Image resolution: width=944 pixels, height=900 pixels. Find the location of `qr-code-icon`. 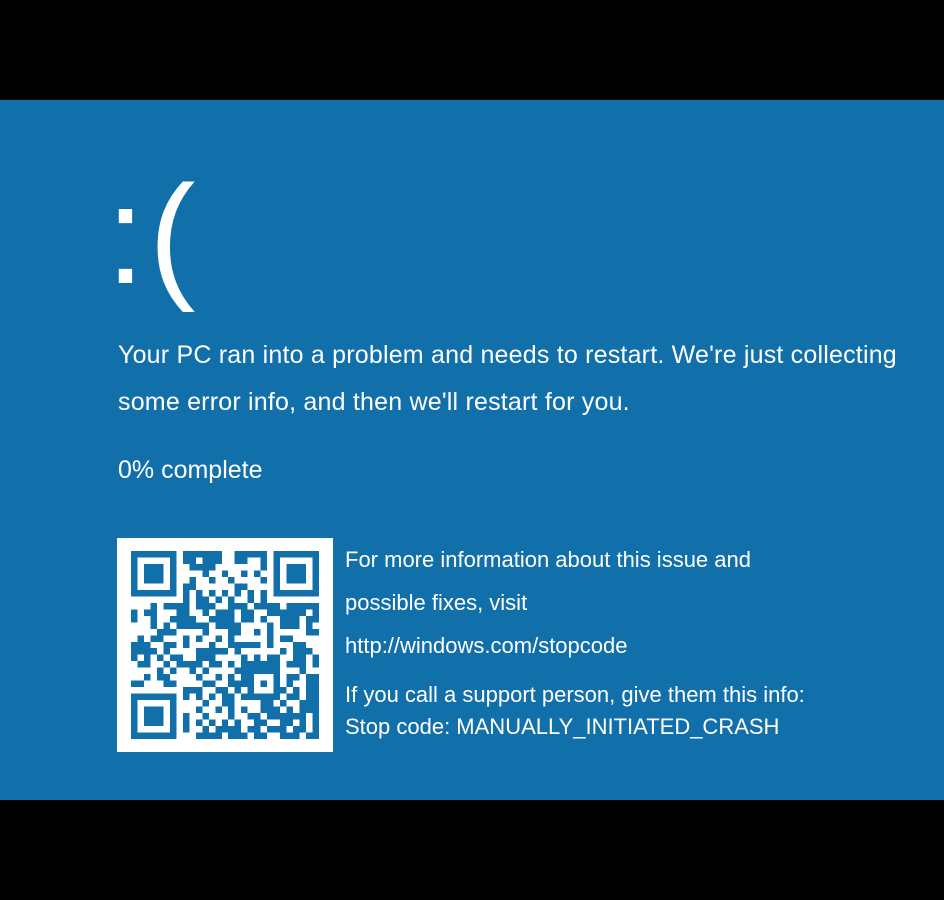

qr-code-icon is located at coordinates (225, 645).